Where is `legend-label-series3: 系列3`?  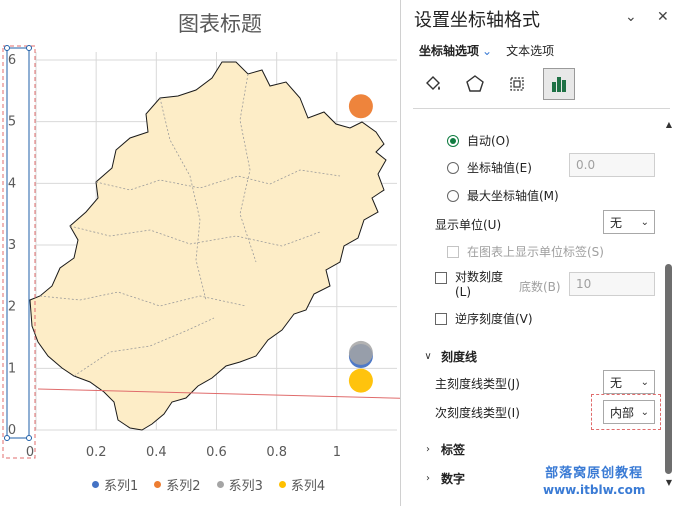 legend-label-series3: 系列3 is located at coordinates (245, 486).